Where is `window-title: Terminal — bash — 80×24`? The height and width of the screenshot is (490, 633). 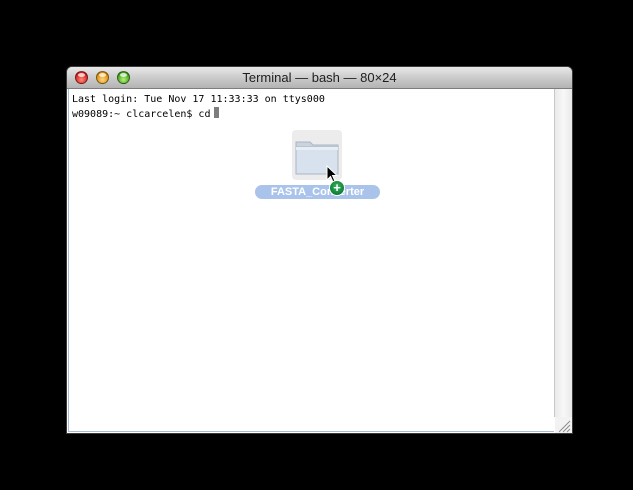
window-title: Terminal — bash — 80×24 is located at coordinates (319, 77).